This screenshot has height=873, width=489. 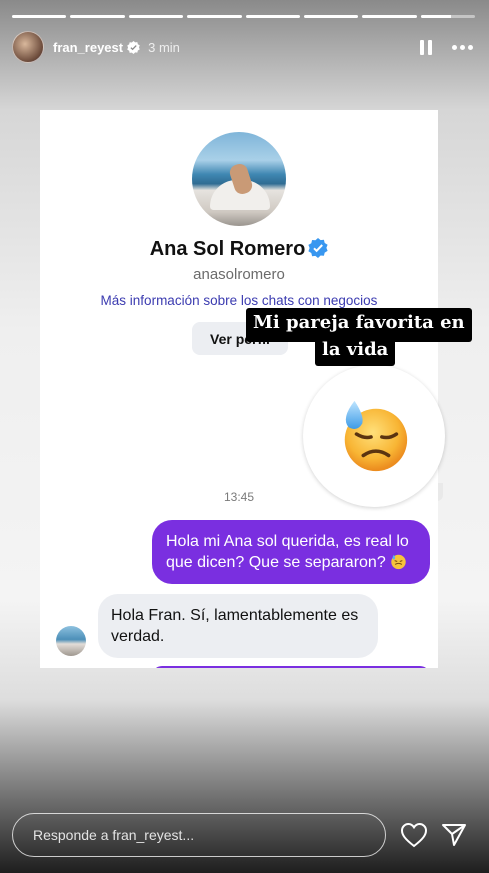 I want to click on story-time: 3 min, so click(x=164, y=47).